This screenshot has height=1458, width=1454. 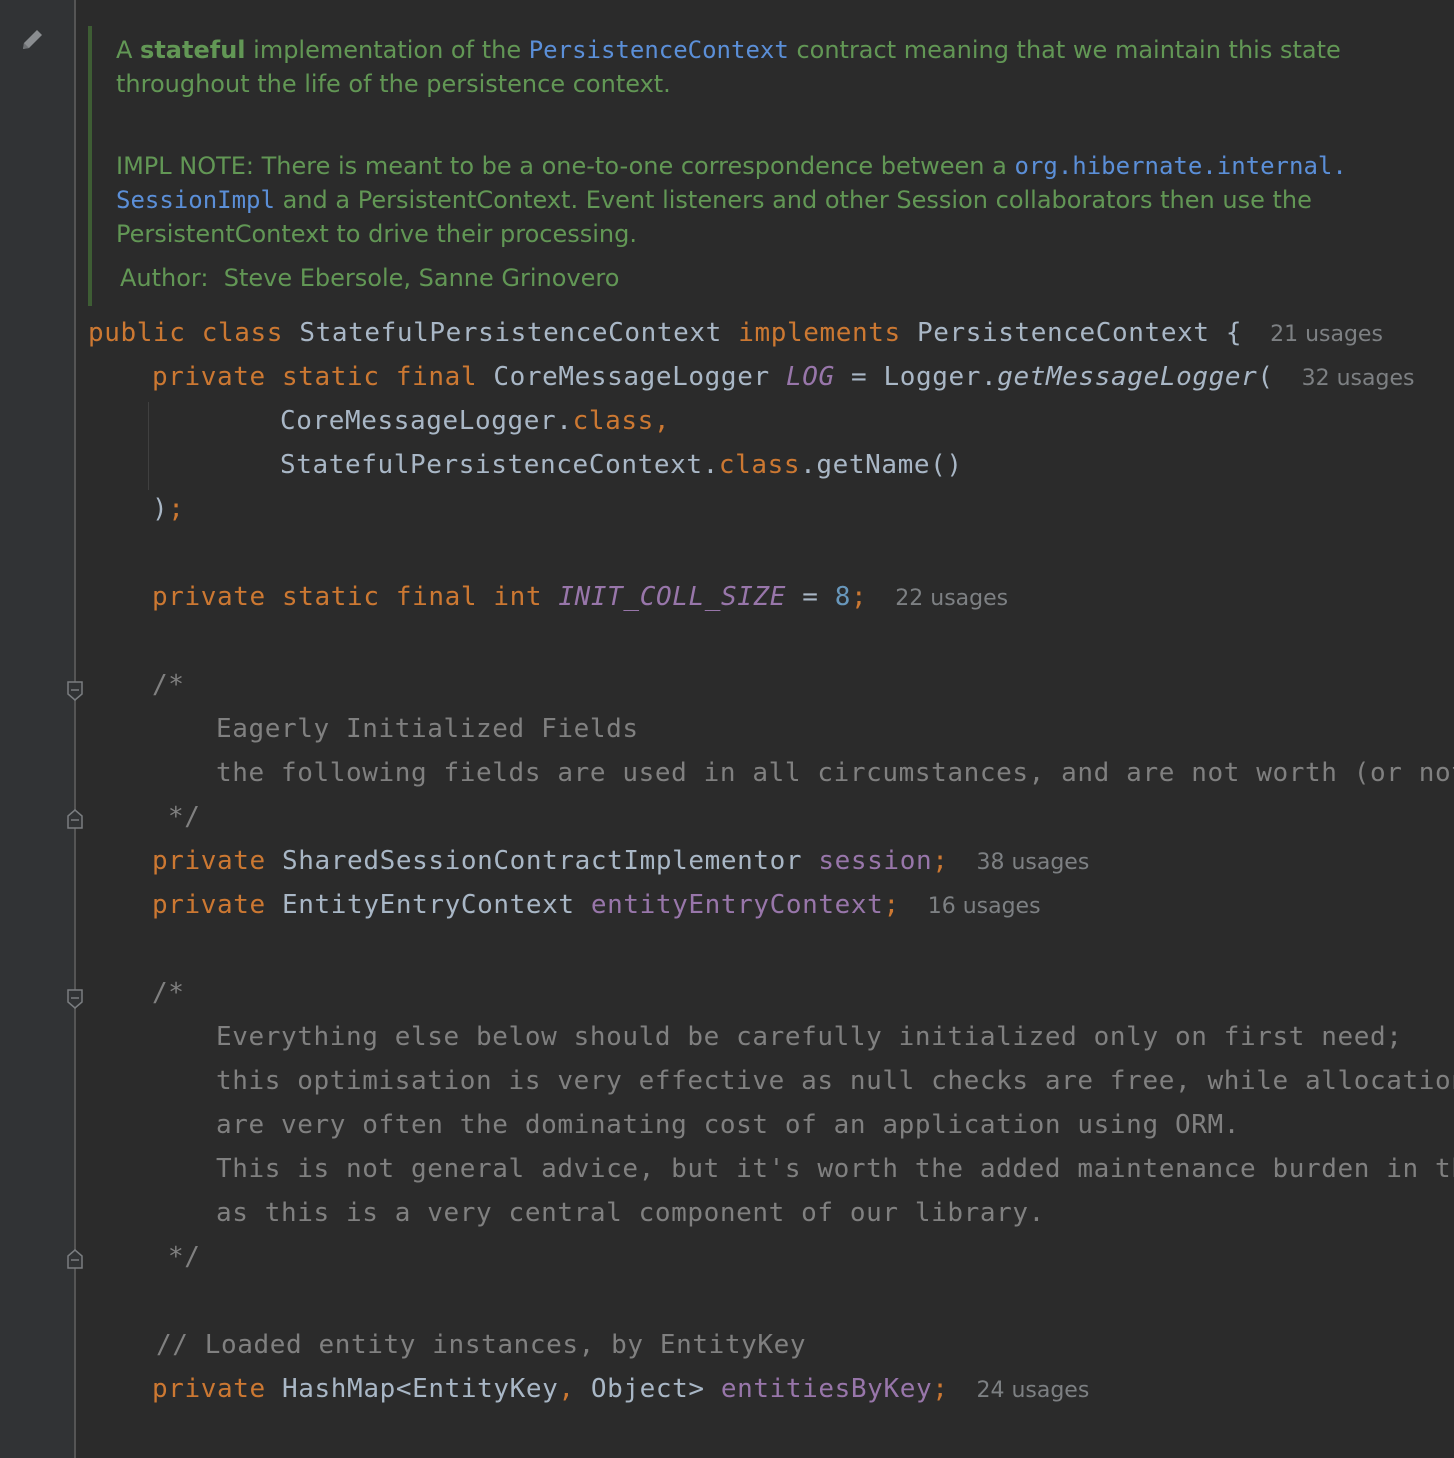 I want to click on interface-name: PersistenceContext, so click(x=1063, y=333).